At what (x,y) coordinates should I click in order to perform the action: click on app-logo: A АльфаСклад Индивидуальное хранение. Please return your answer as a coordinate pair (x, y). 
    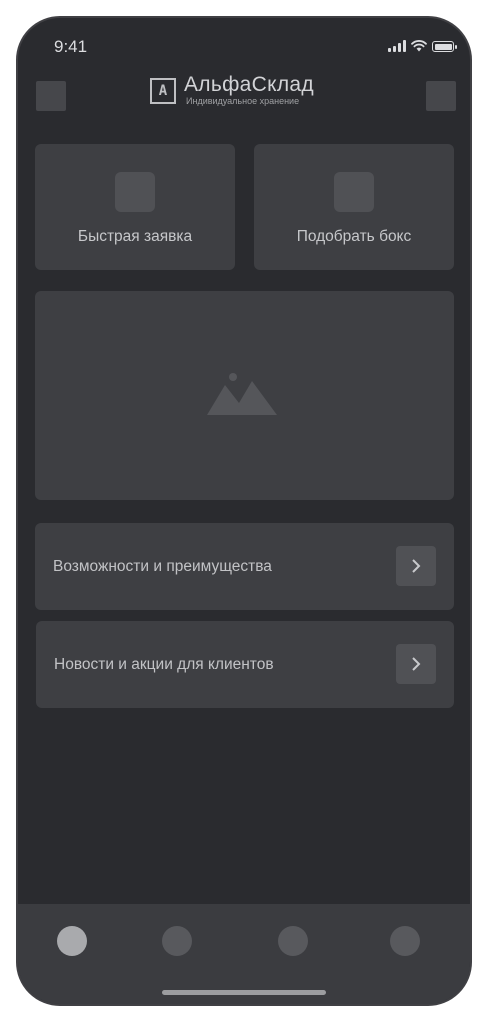
    Looking at the image, I should click on (232, 90).